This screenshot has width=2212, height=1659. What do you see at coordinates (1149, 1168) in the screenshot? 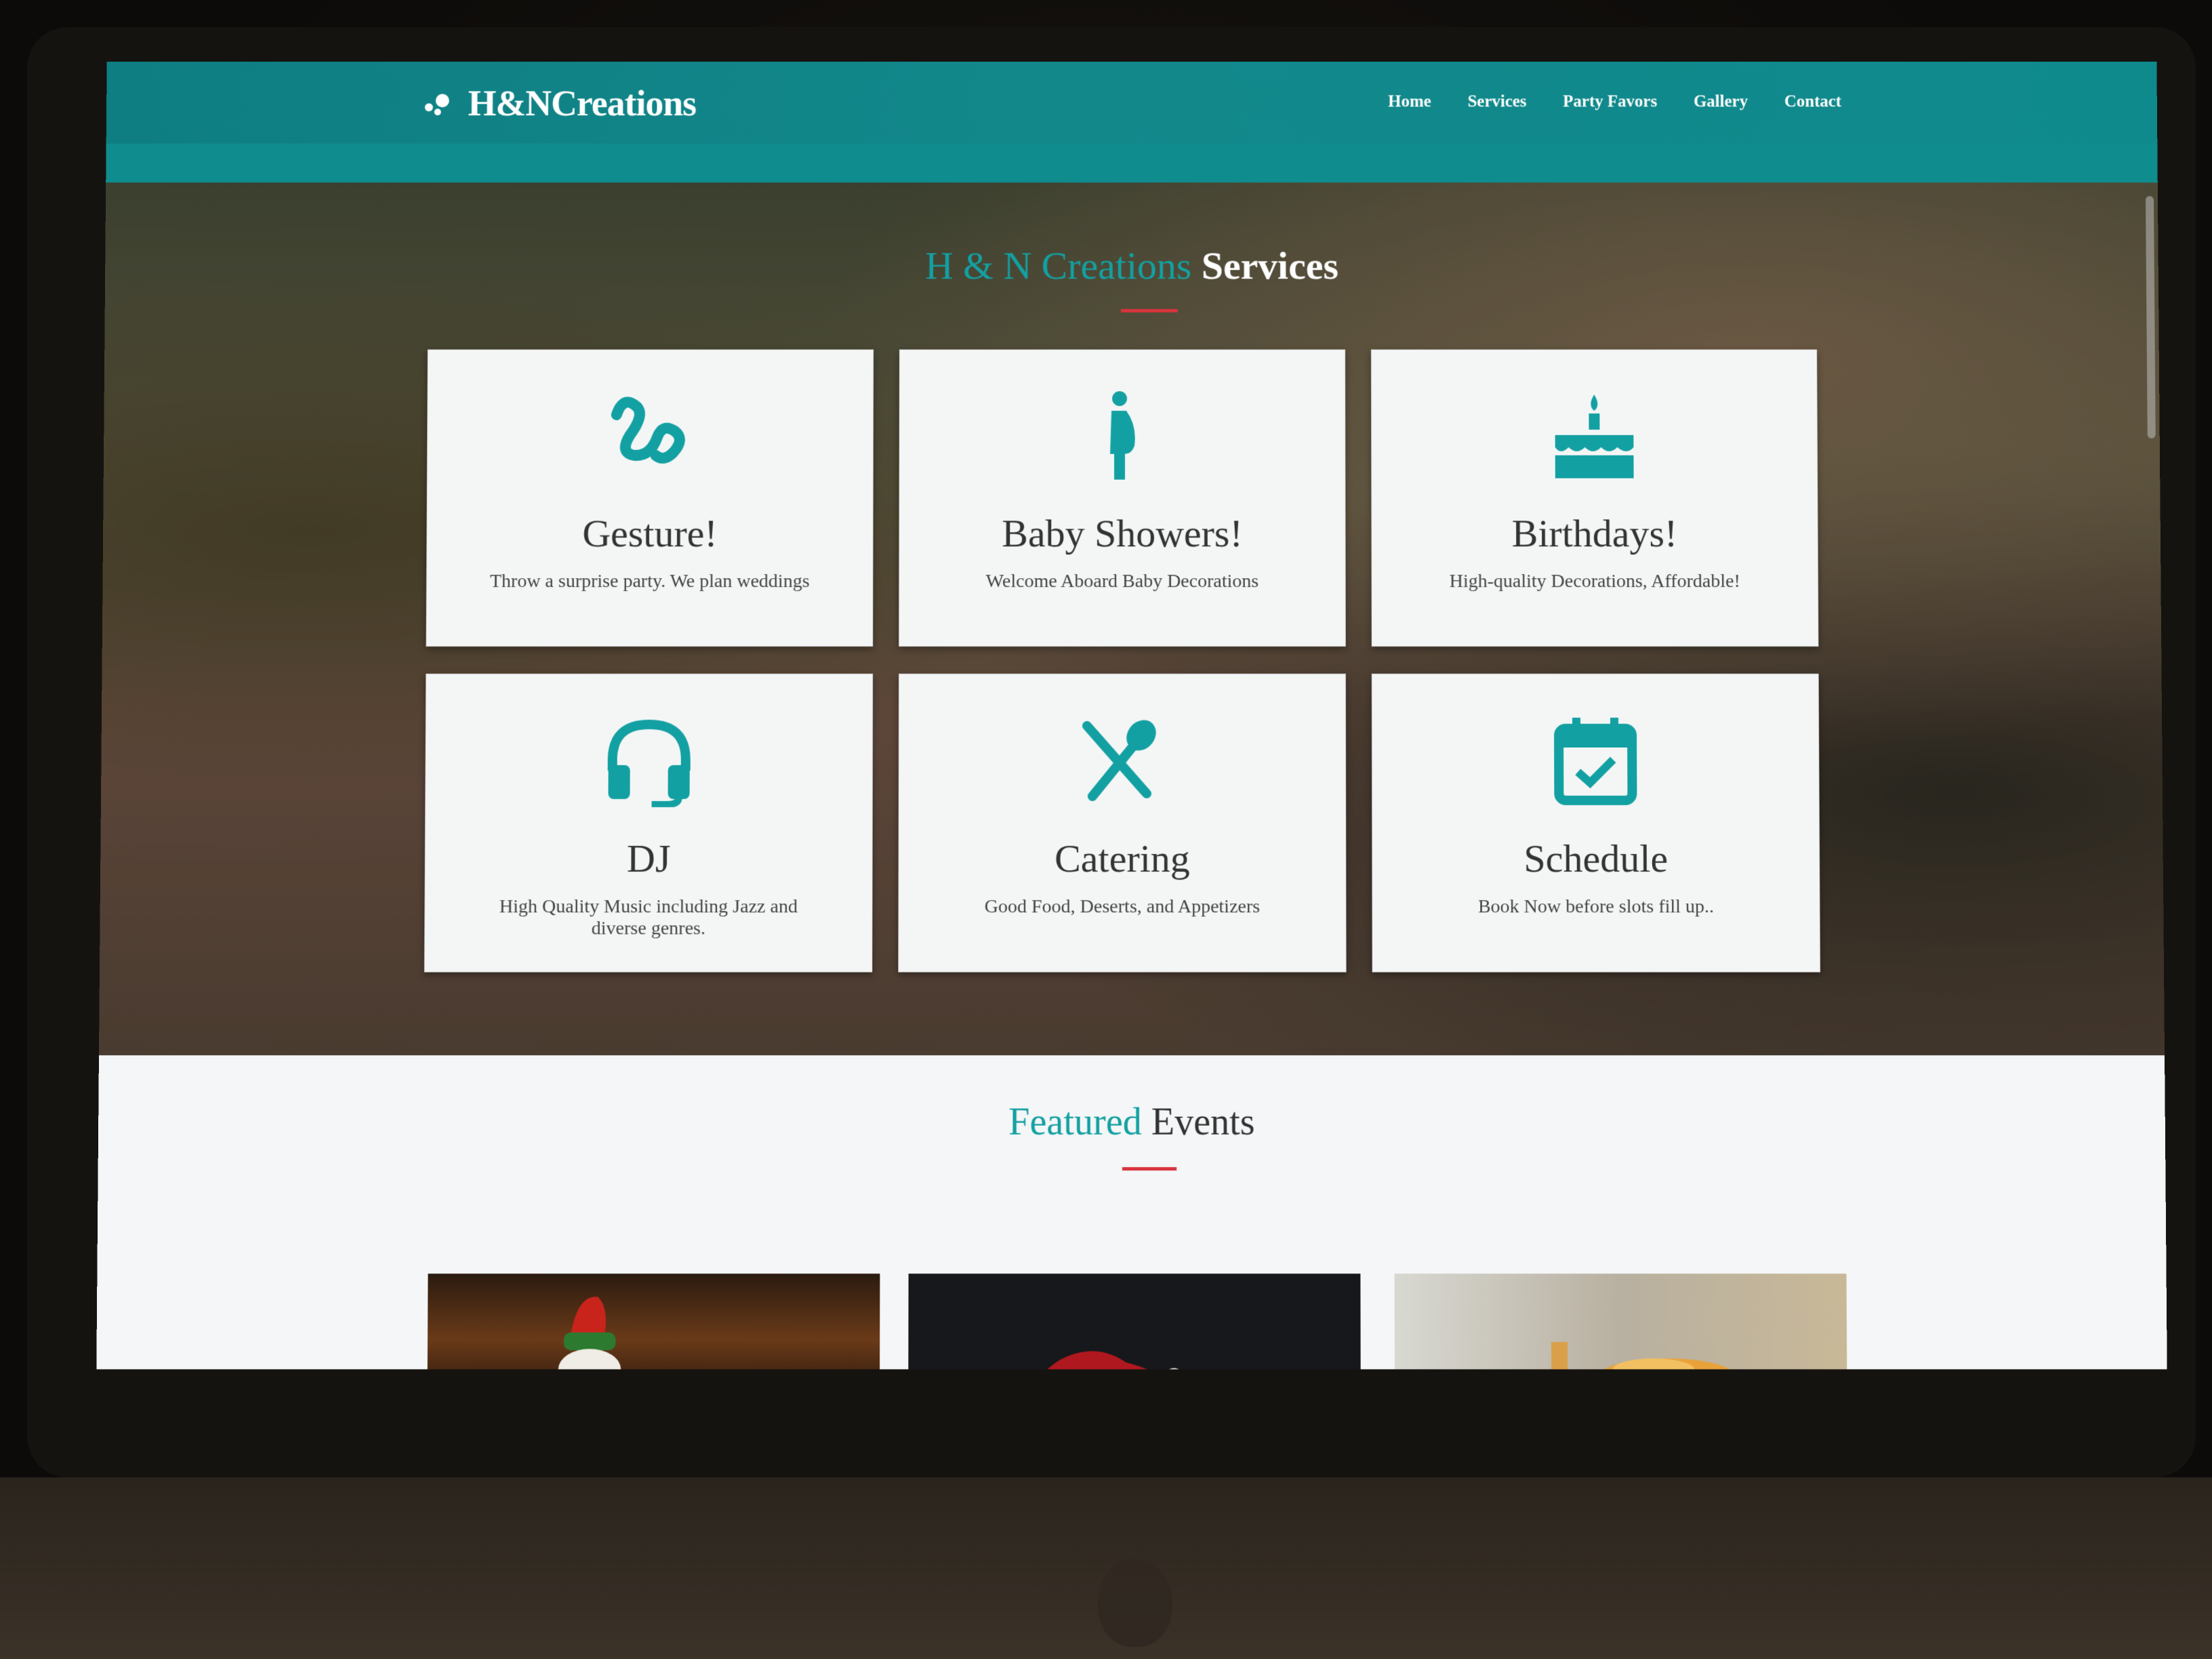
I see `featured-title-underline` at bounding box center [1149, 1168].